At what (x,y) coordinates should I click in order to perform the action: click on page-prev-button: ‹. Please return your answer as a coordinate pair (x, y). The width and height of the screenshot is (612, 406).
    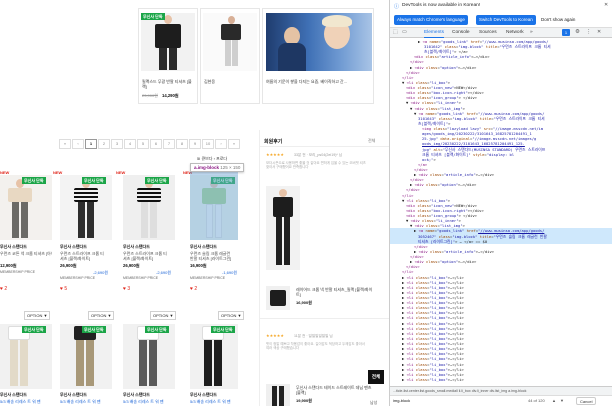
    Looking at the image, I should click on (78, 144).